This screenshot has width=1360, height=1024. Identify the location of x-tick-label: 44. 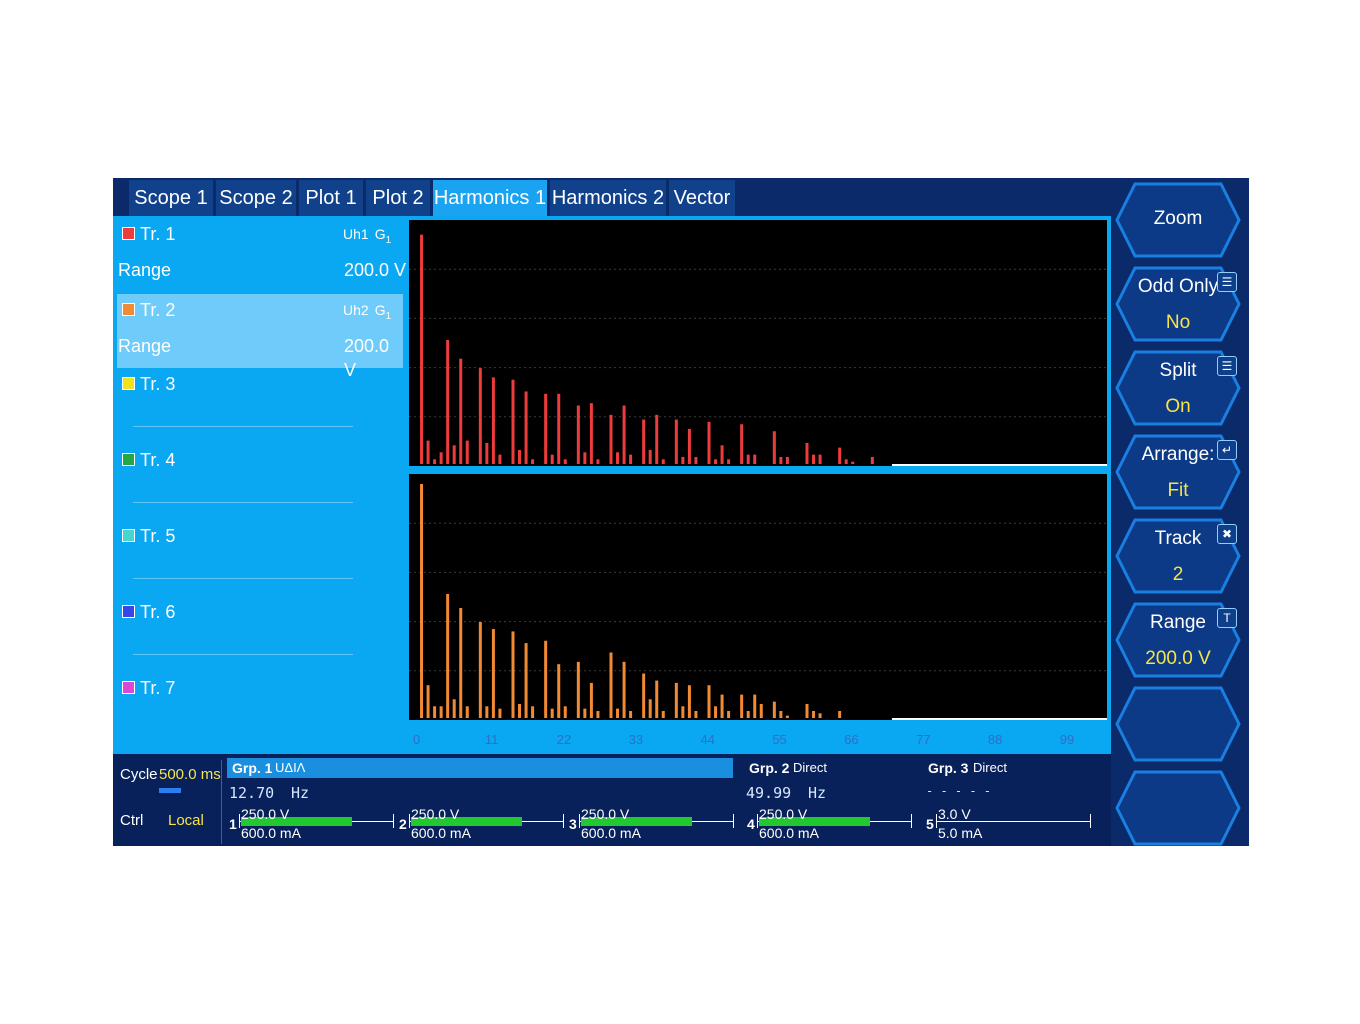
(707, 739).